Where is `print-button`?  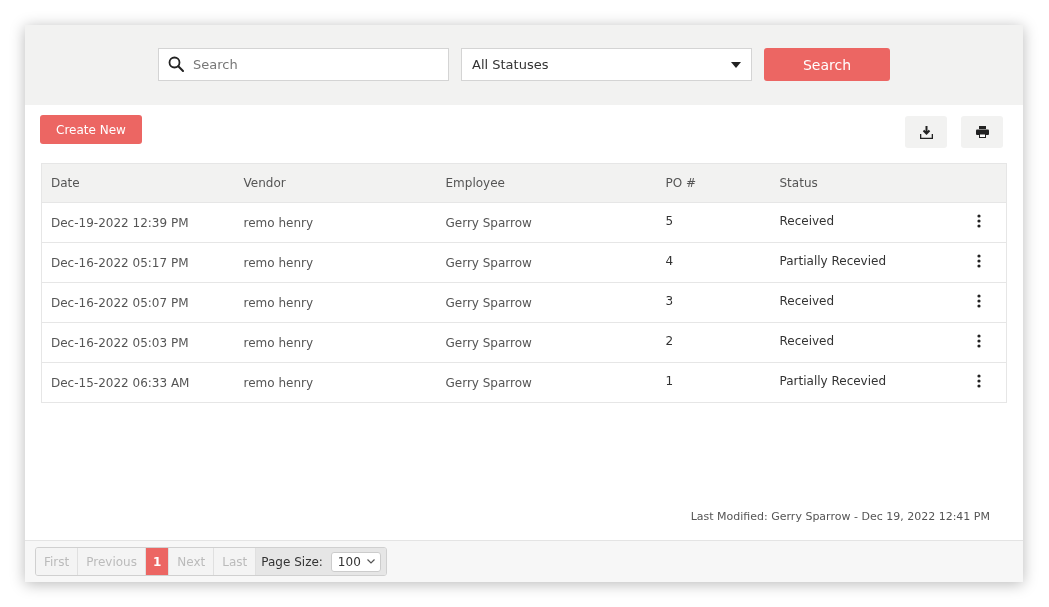 print-button is located at coordinates (982, 132).